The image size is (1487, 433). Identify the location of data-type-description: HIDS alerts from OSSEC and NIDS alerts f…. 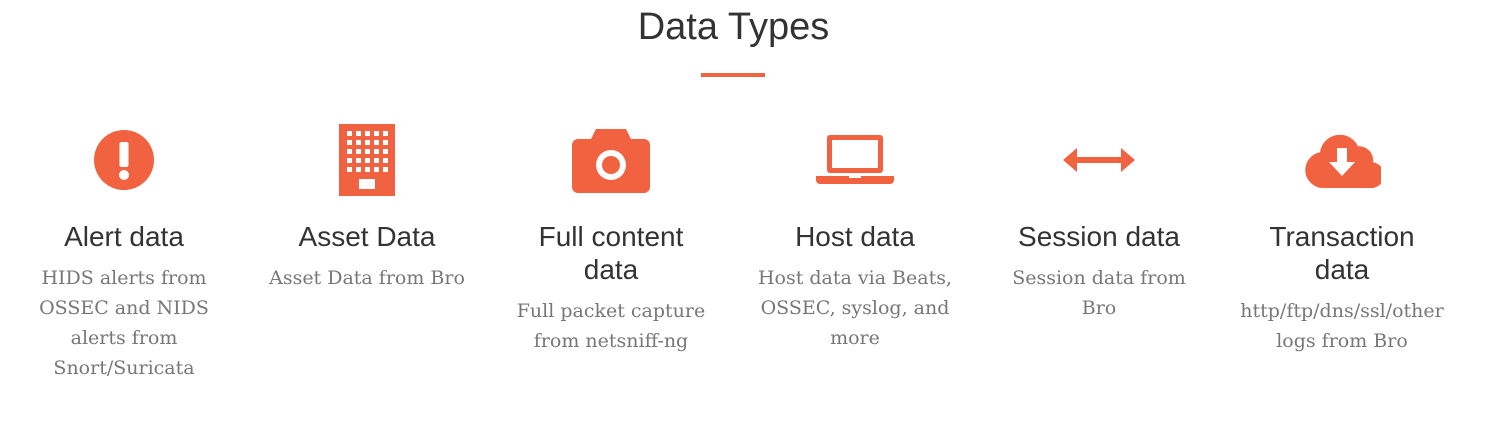
(124, 323).